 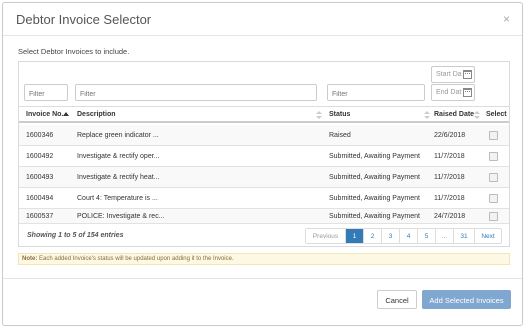 I want to click on column-select: Select, so click(x=496, y=114).